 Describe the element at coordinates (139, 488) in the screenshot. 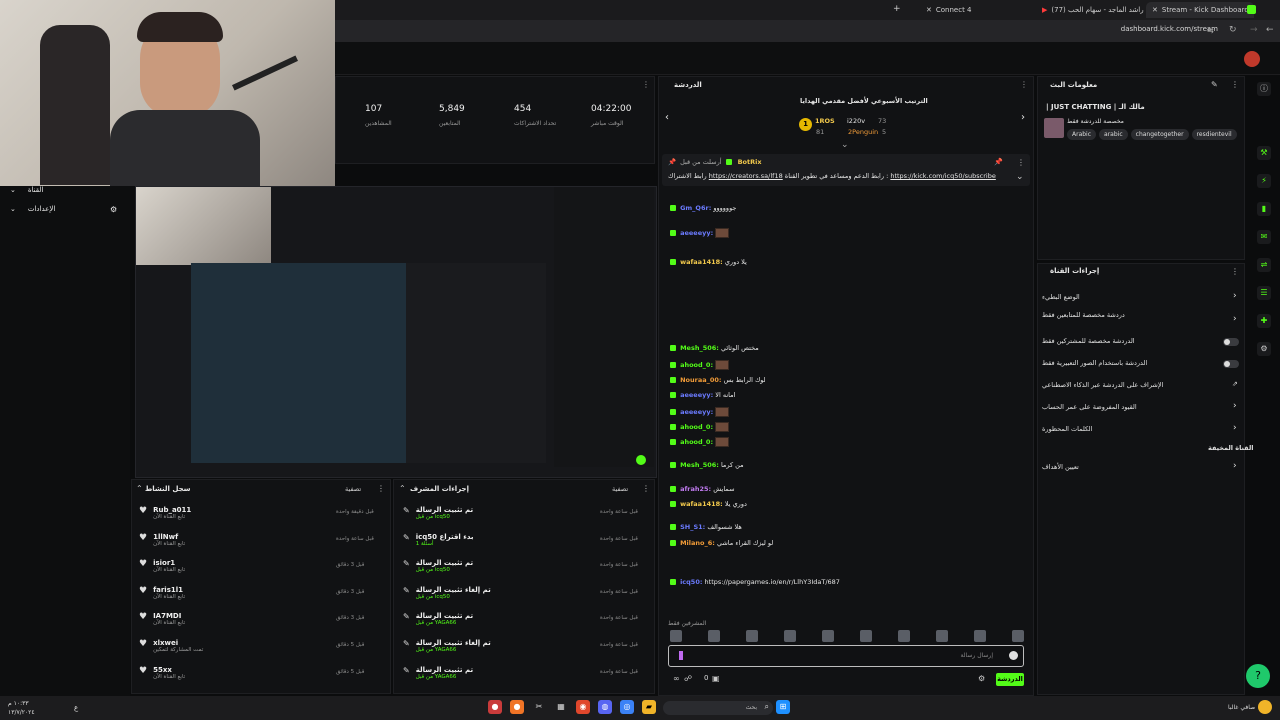

I see `activity-collapse-icon: ⌃` at that location.